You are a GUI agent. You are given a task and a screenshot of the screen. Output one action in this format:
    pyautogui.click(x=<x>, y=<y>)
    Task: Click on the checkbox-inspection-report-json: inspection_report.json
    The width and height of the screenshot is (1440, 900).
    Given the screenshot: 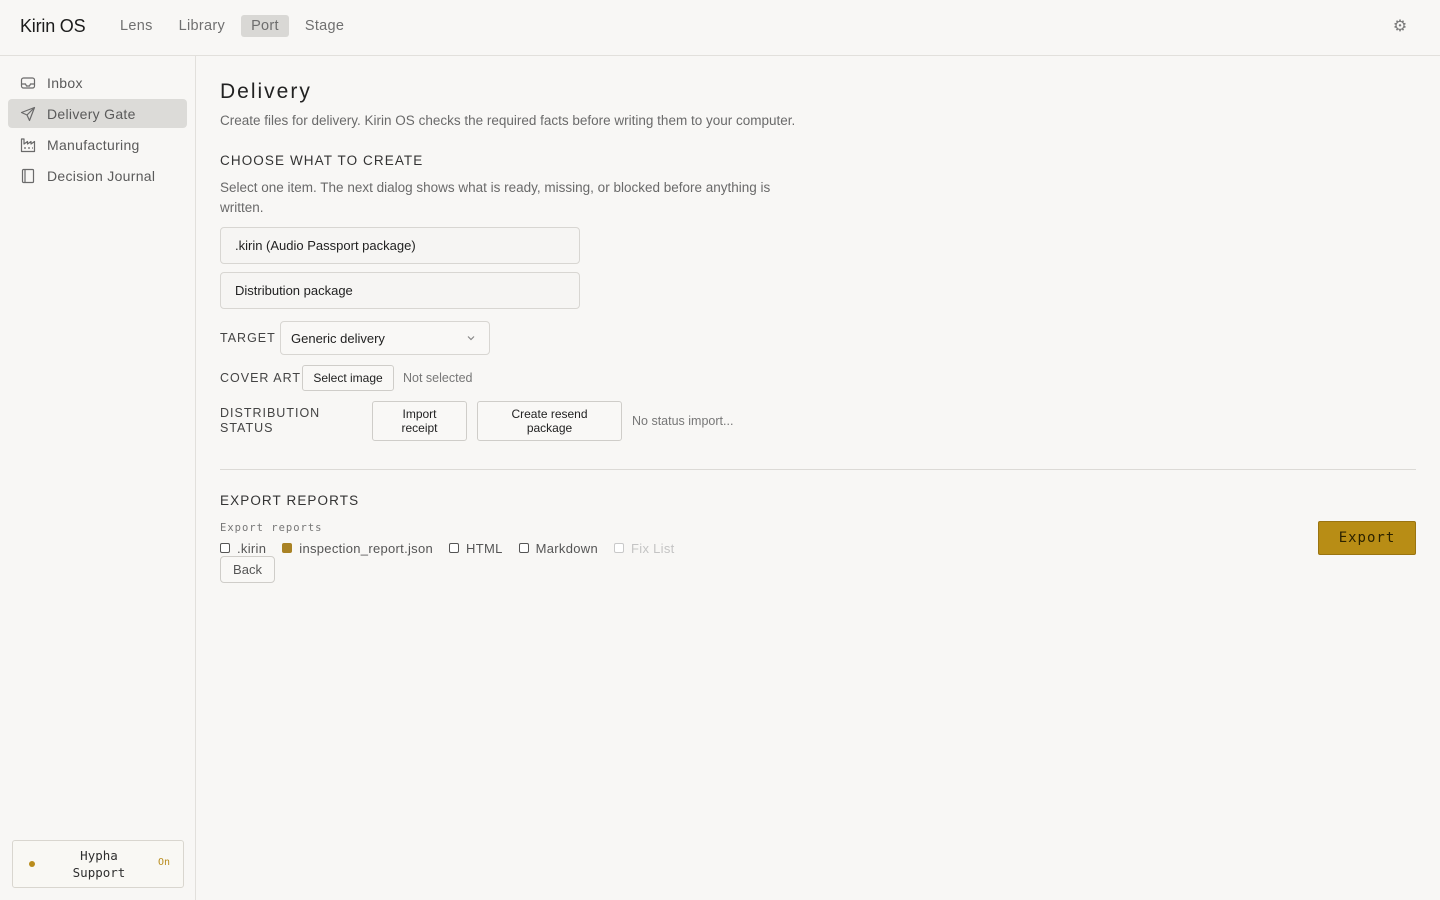 What is the action you would take?
    pyautogui.click(x=357, y=548)
    